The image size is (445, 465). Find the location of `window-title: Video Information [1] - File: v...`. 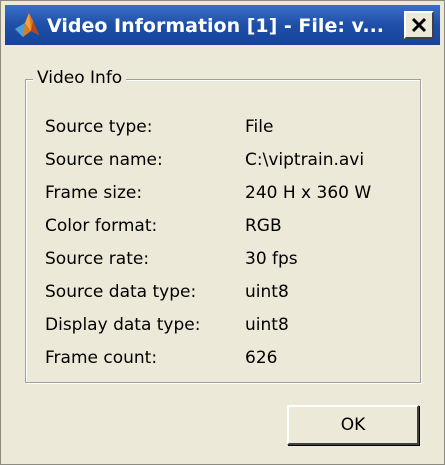

window-title: Video Information [1] - File: v... is located at coordinates (216, 26).